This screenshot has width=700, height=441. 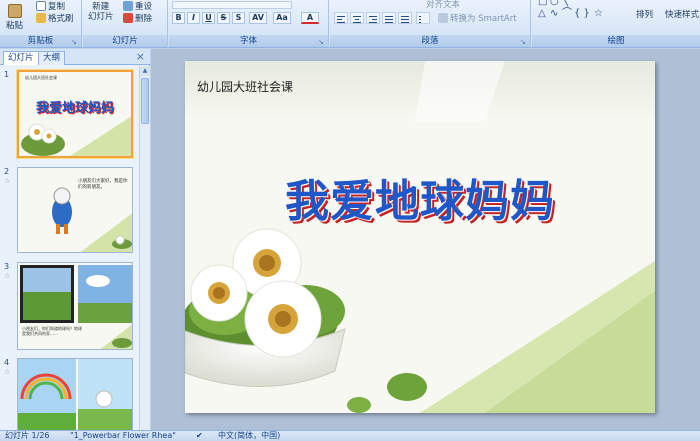 I want to click on thumbnails-scrollbar: ▲, so click(x=144, y=248).